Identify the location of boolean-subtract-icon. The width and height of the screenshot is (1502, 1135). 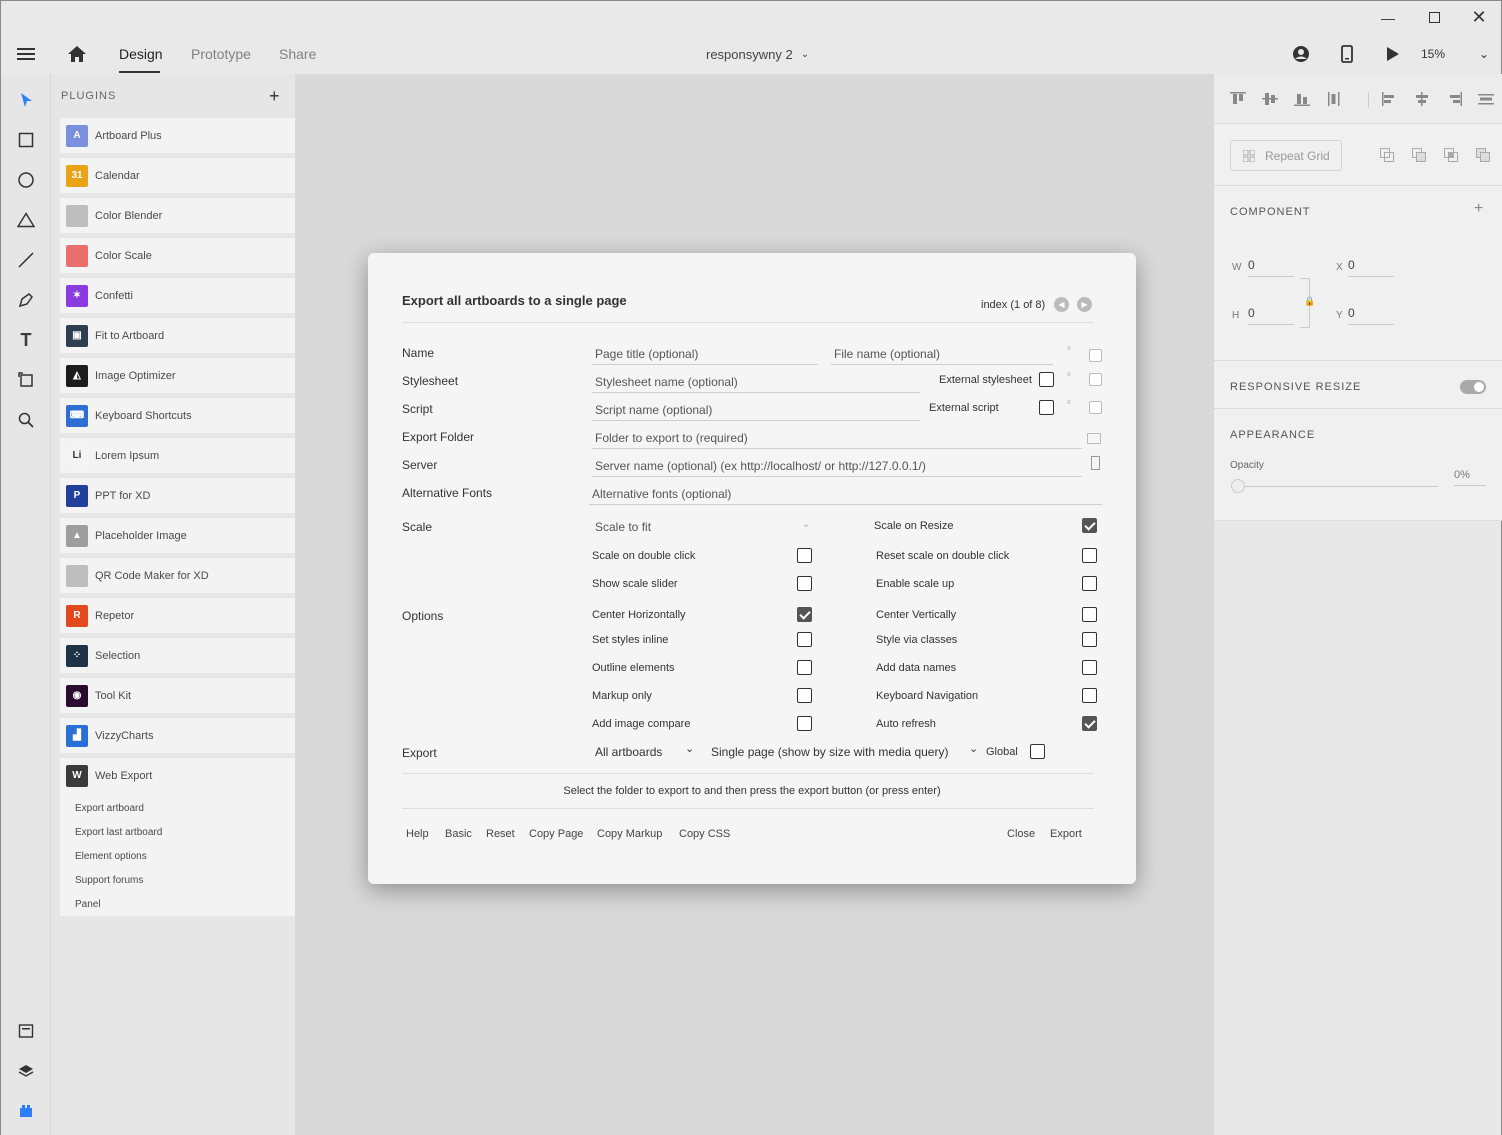
(1419, 155).